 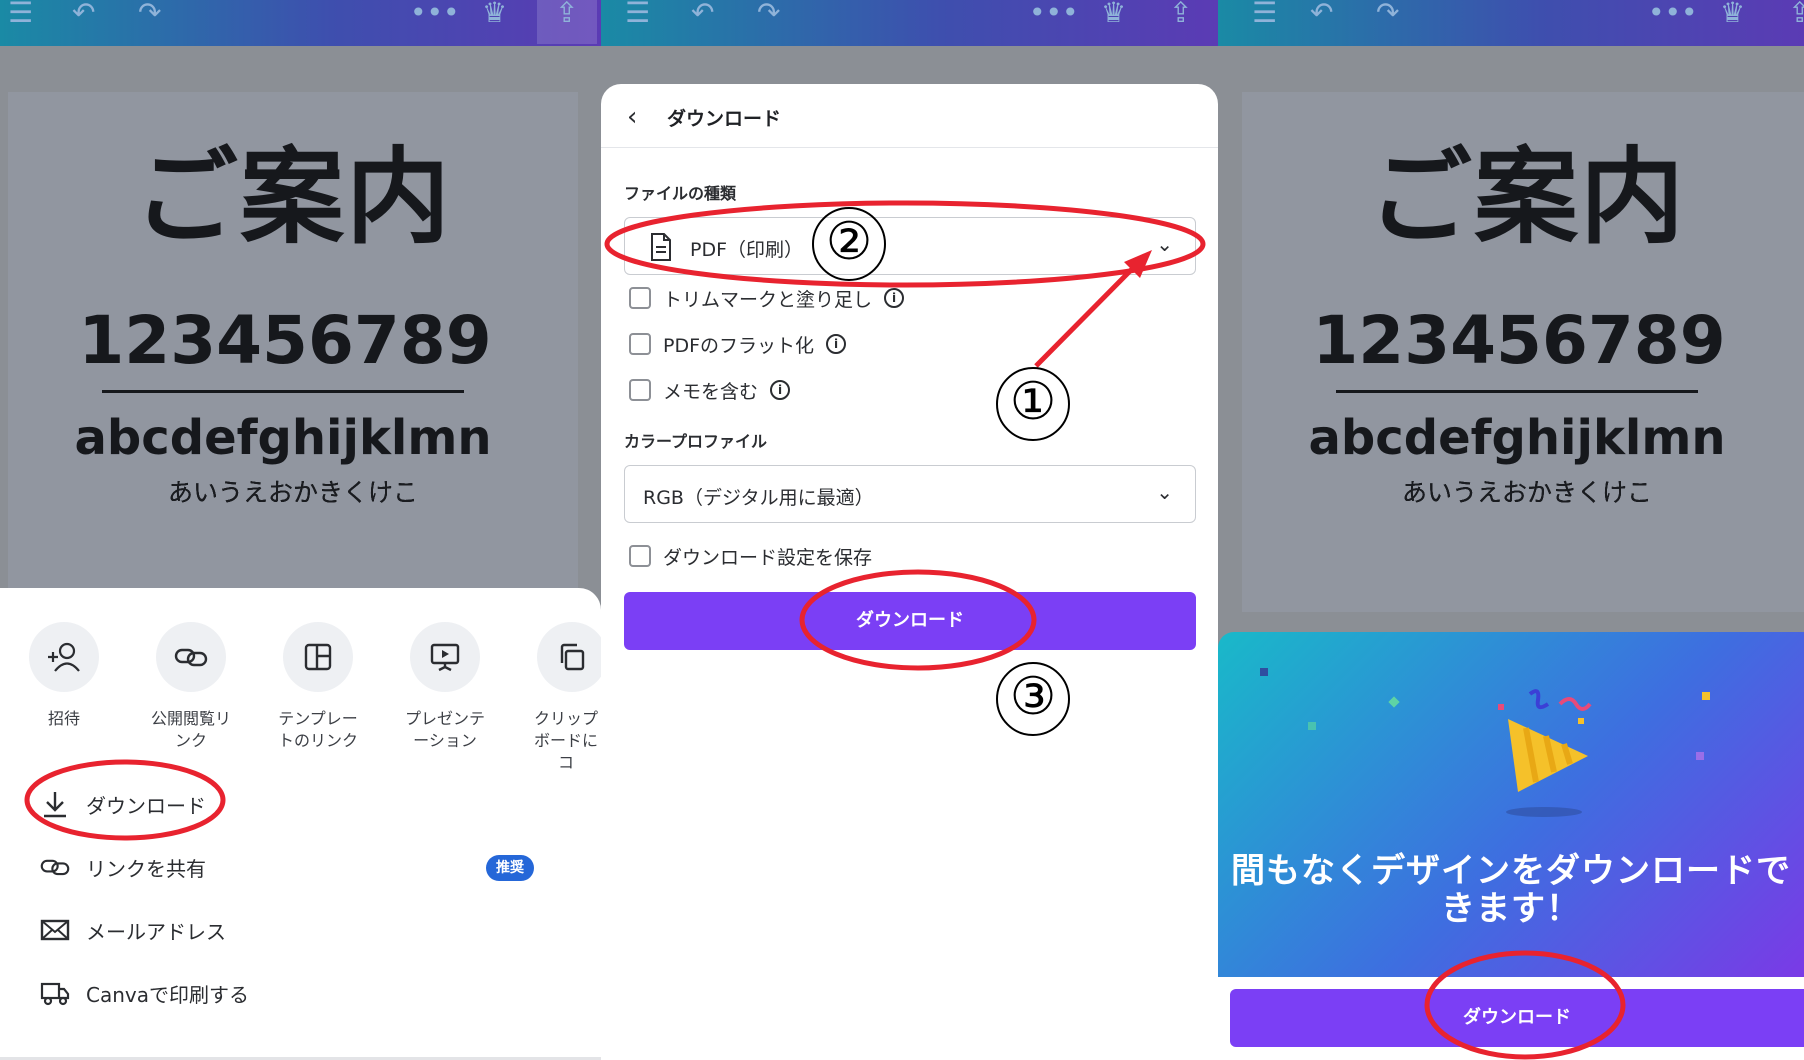 I want to click on step-1-marker: ①, so click(x=1033, y=404).